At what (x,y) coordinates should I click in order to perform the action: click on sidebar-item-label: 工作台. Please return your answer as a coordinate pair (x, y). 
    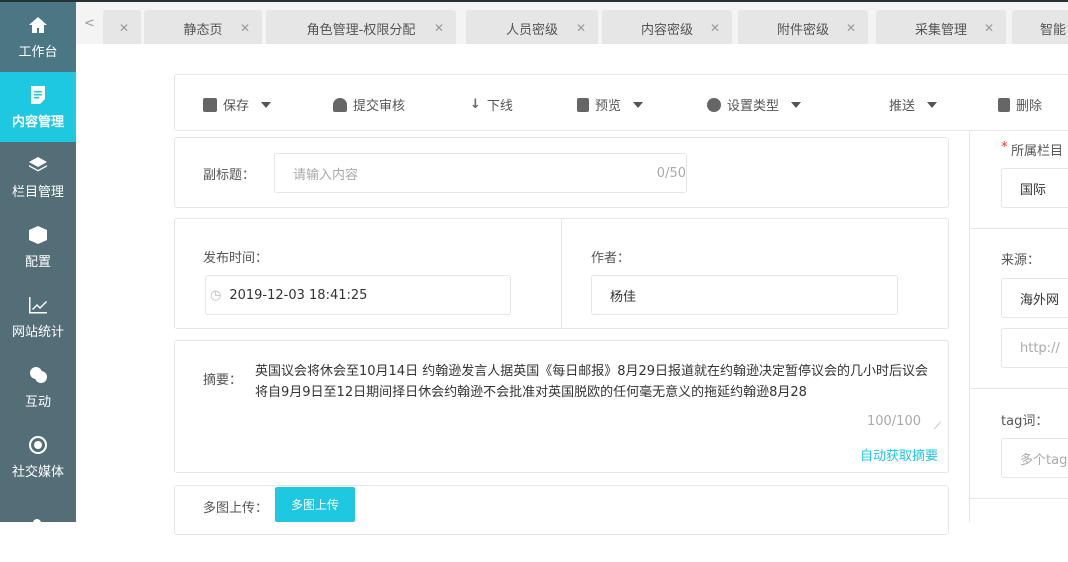
    Looking at the image, I should click on (38, 52).